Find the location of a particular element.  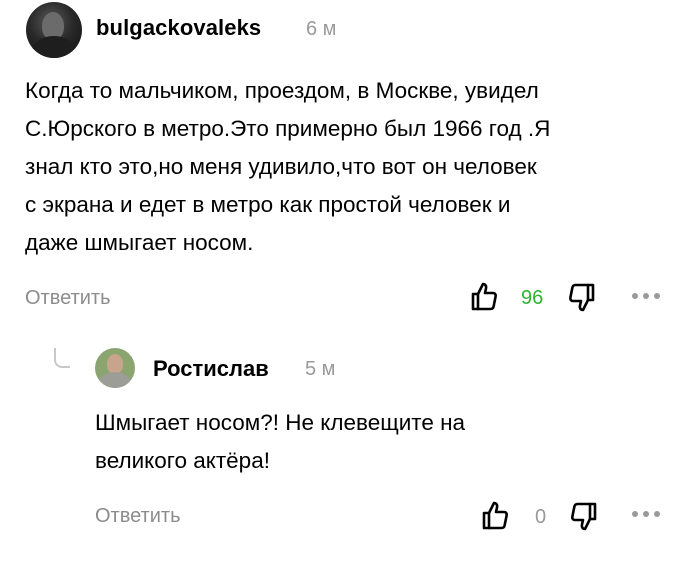

comment-time: 5 м is located at coordinates (320, 369).